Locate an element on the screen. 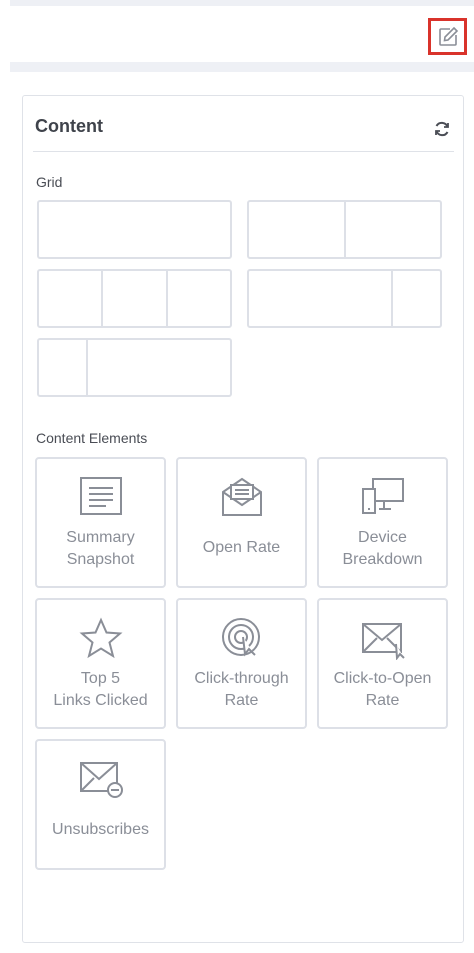 The image size is (474, 953). target-icon is located at coordinates (242, 638).